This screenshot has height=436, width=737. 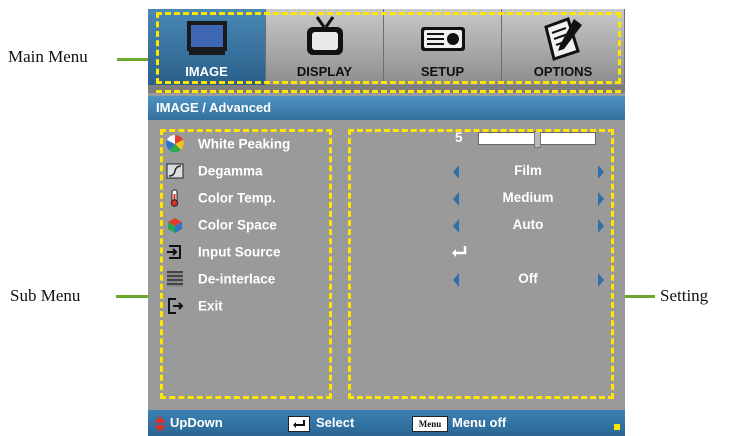 What do you see at coordinates (196, 422) in the screenshot?
I see `footer-updown-label: UpDown` at bounding box center [196, 422].